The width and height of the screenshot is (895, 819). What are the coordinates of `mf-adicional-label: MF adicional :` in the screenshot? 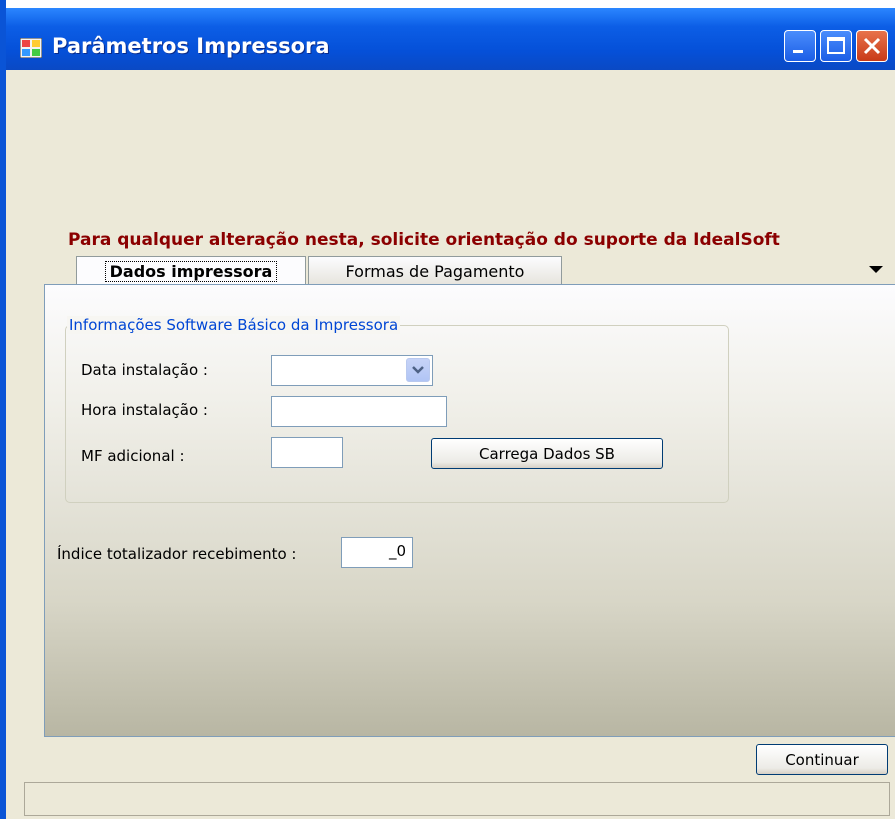 It's located at (133, 456).